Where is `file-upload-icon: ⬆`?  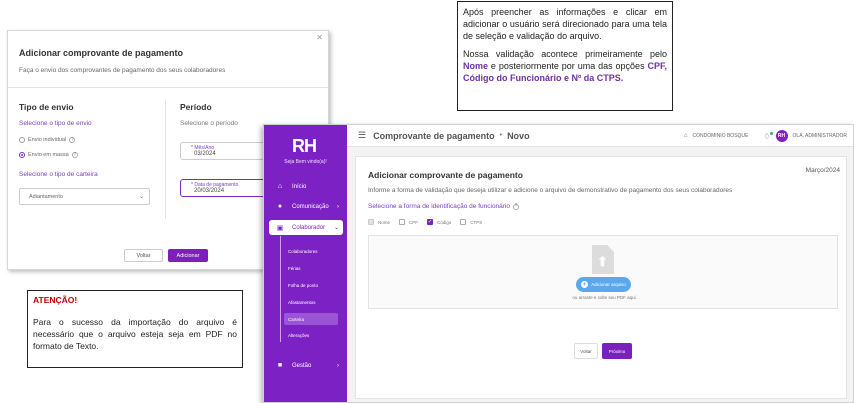
file-upload-icon: ⬆ is located at coordinates (603, 259).